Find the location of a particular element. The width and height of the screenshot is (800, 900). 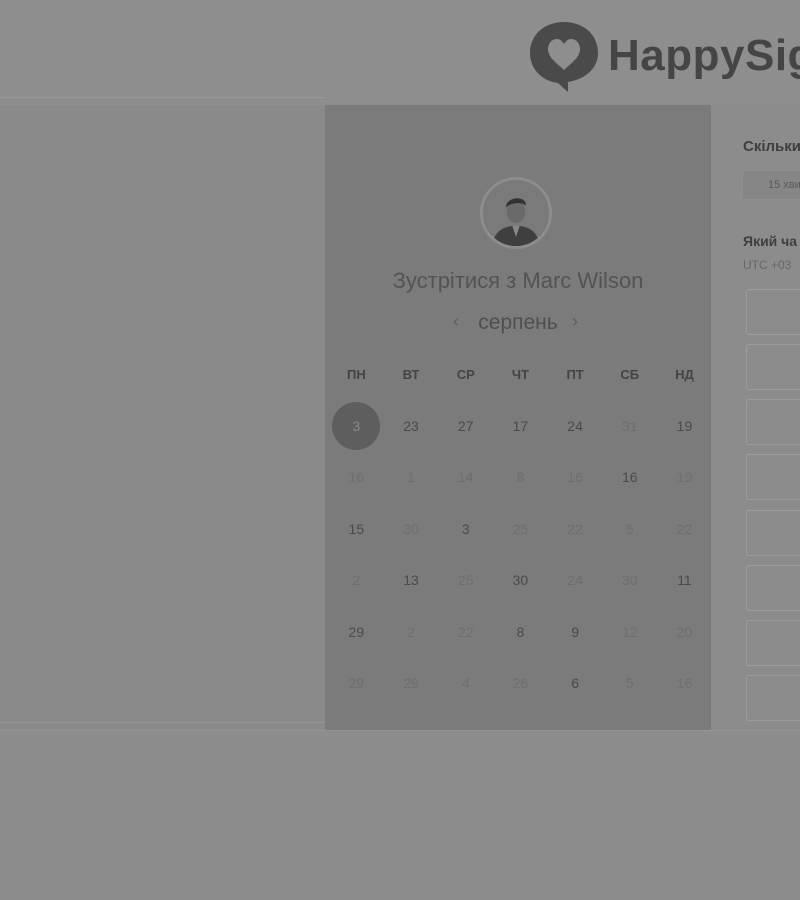

brand-logo: HappySig is located at coordinates (664, 55).